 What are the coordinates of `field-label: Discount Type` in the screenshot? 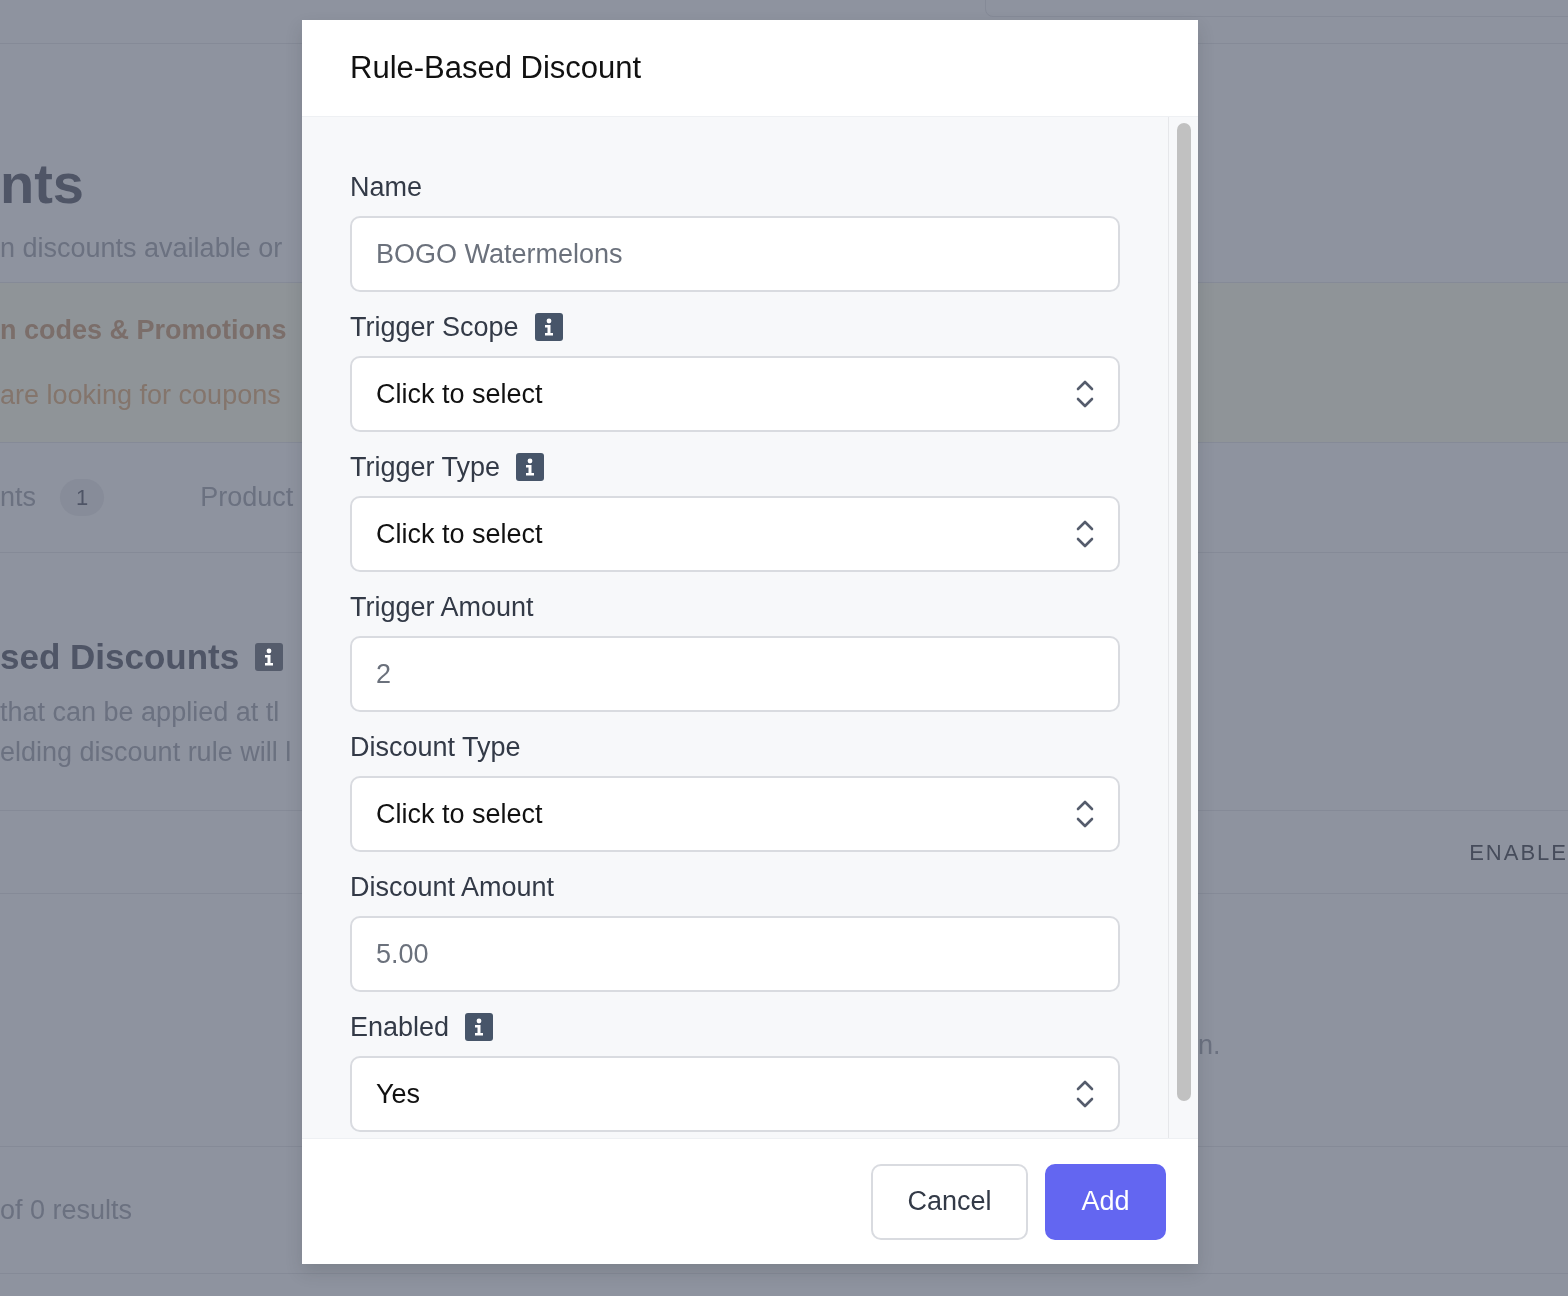 It's located at (435, 747).